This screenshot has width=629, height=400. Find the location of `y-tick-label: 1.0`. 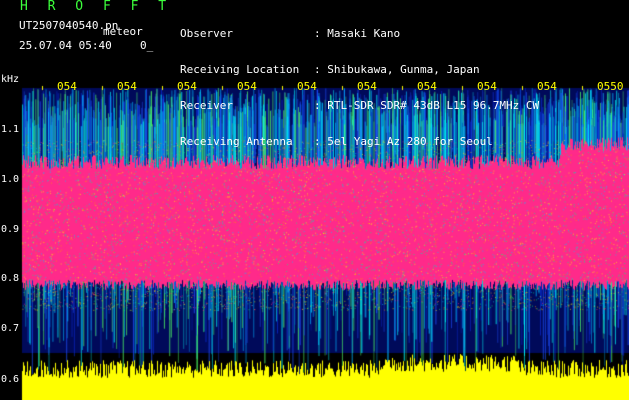

y-tick-label: 1.0 is located at coordinates (10, 179).